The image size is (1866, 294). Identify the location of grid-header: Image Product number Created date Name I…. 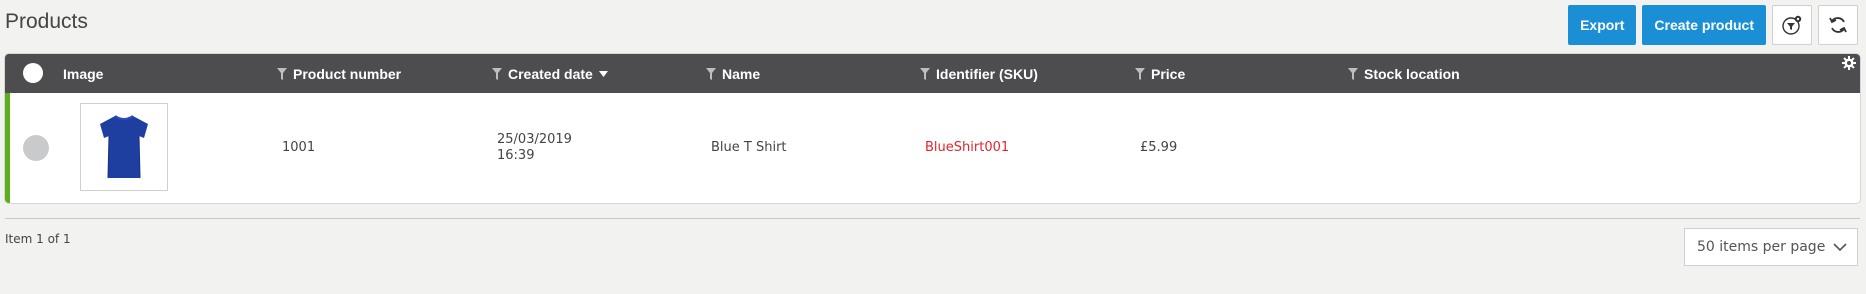
(932, 73).